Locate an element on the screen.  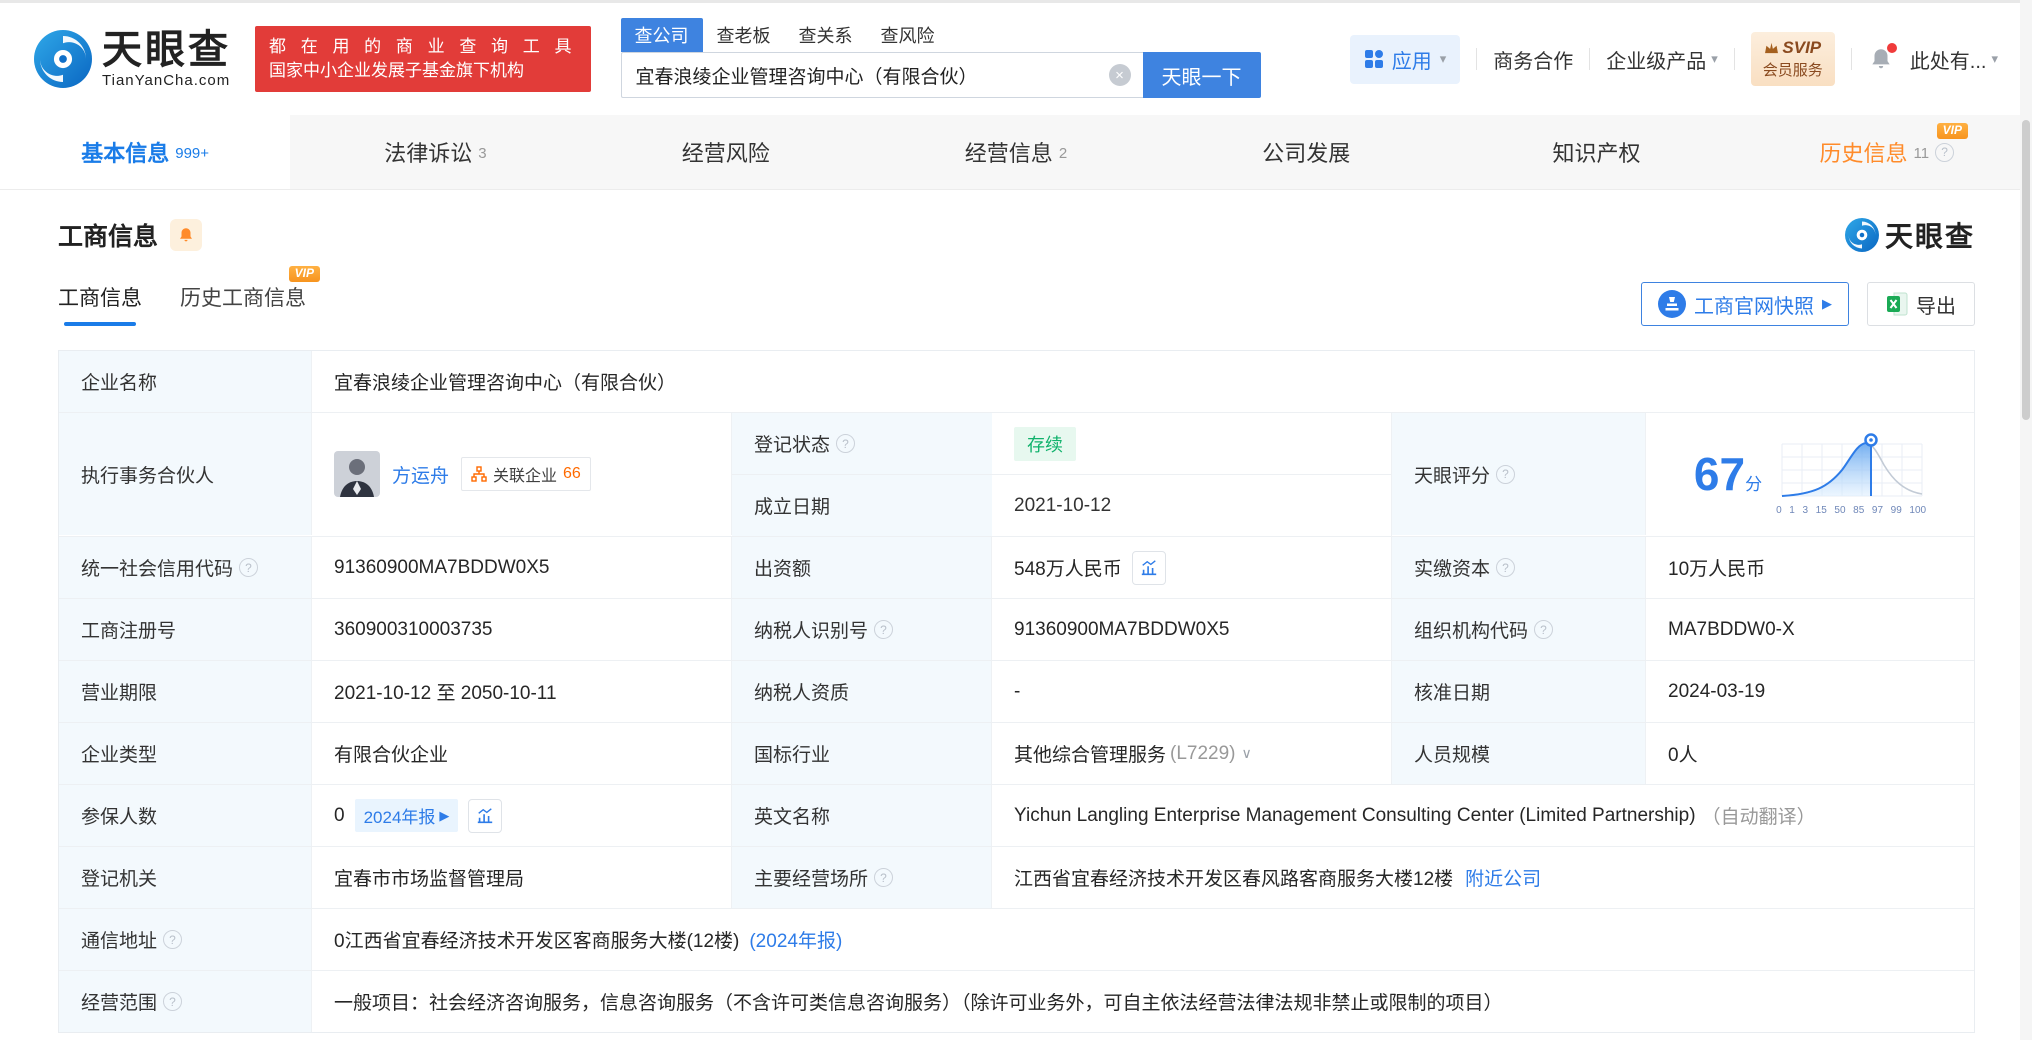
bell-curve-chart is located at coordinates (1852, 465).